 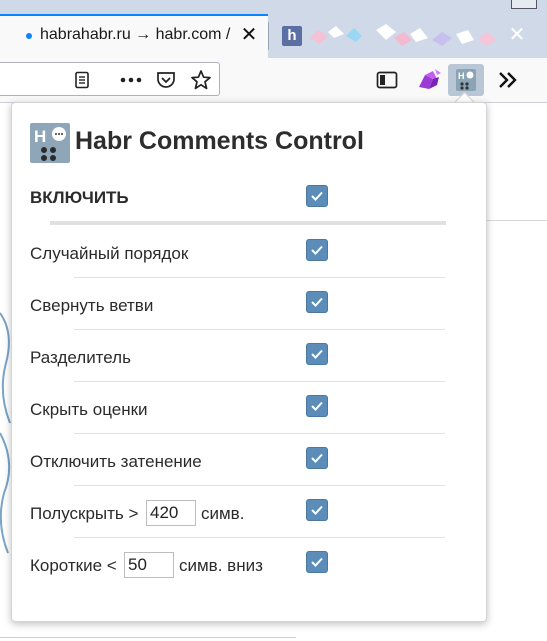 I want to click on short-prefix: Короткие <, so click(x=73, y=565).